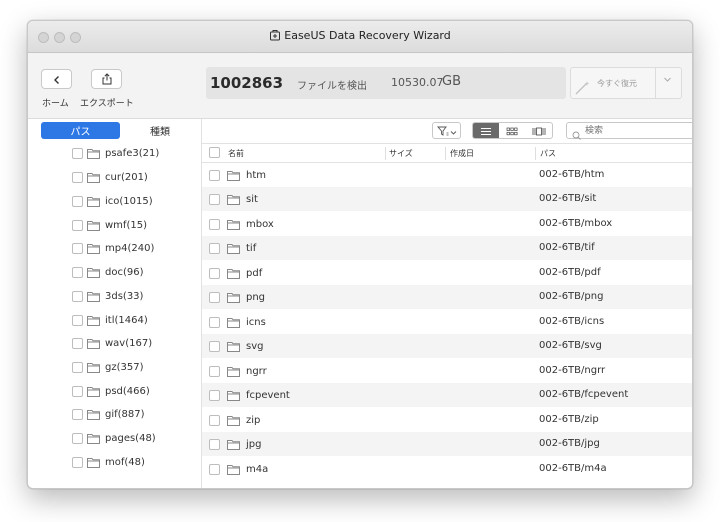 The width and height of the screenshot is (720, 522). Describe the element at coordinates (110, 177) in the screenshot. I see `sidebar-item: cur(201)` at that location.